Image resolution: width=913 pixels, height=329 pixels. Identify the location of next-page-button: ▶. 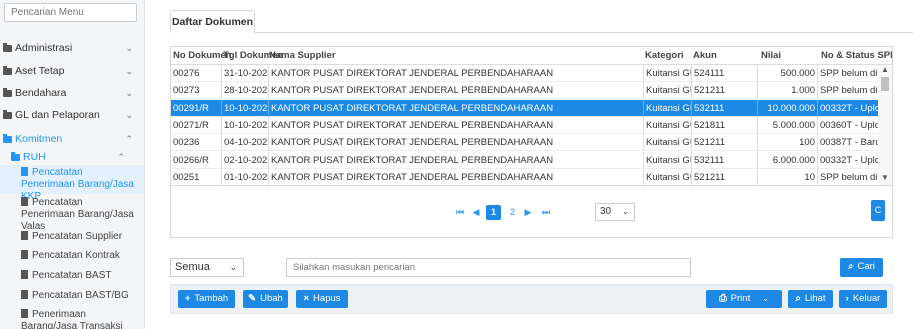
(528, 212).